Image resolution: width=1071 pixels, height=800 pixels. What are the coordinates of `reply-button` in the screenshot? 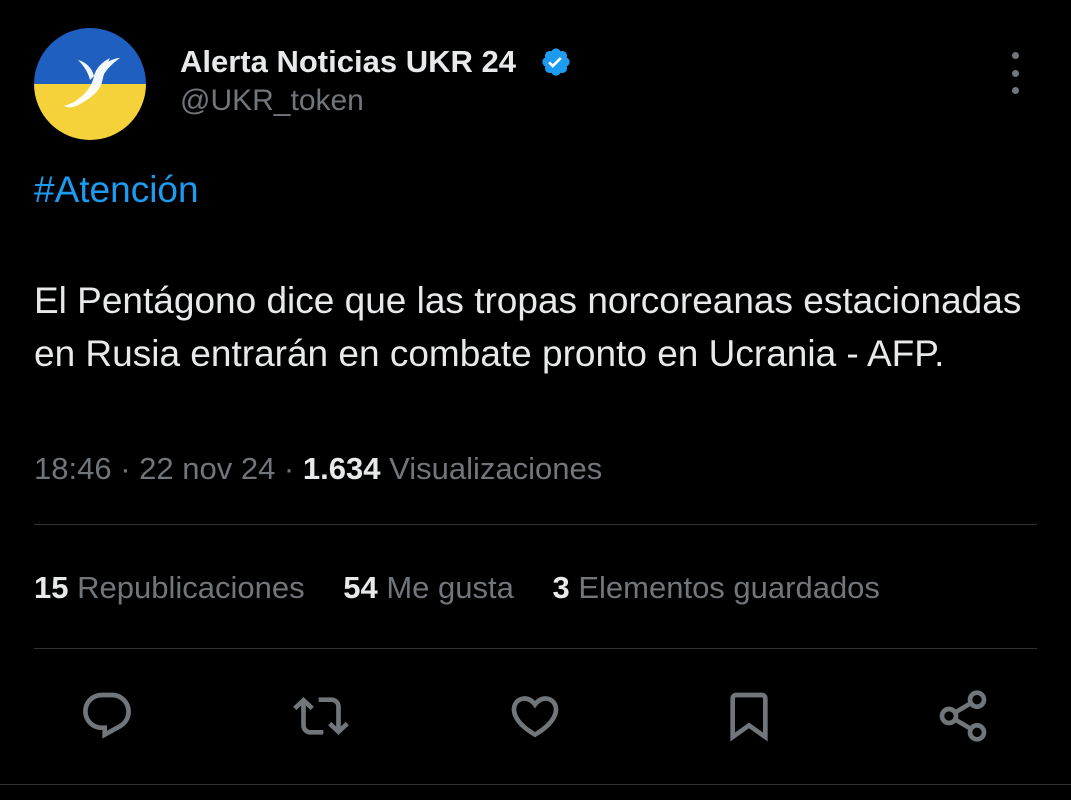 It's located at (107, 716).